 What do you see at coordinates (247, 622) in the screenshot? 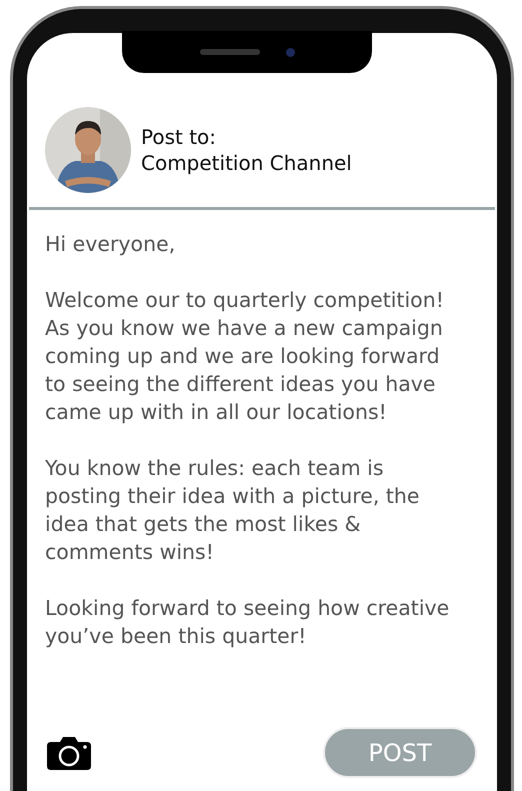
I see `message-paragraph: Looking forward to seeing how creative you’ve been this quarter!` at bounding box center [247, 622].